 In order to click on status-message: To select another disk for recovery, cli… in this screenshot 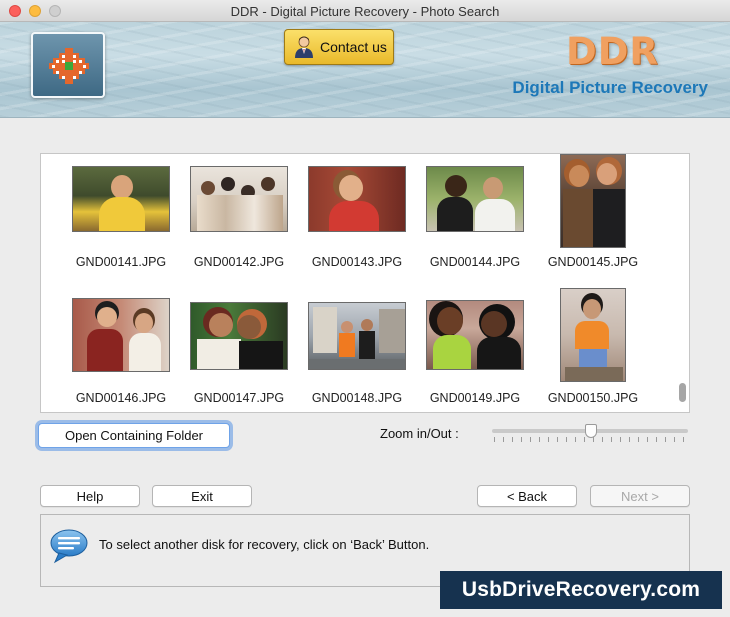, I will do `click(264, 544)`.